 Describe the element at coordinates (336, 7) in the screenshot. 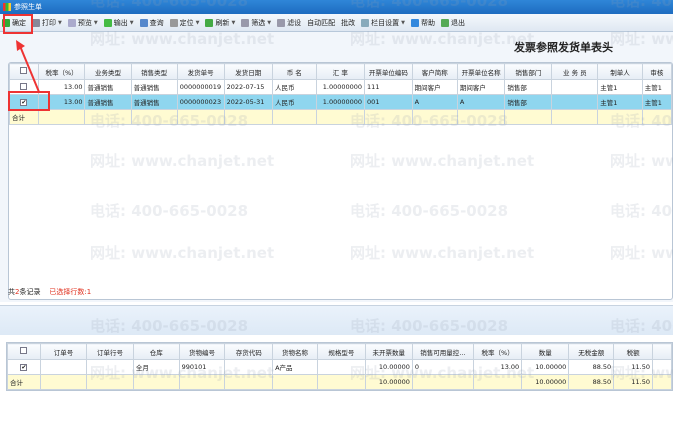

I see `title-bar: 参照生单` at that location.